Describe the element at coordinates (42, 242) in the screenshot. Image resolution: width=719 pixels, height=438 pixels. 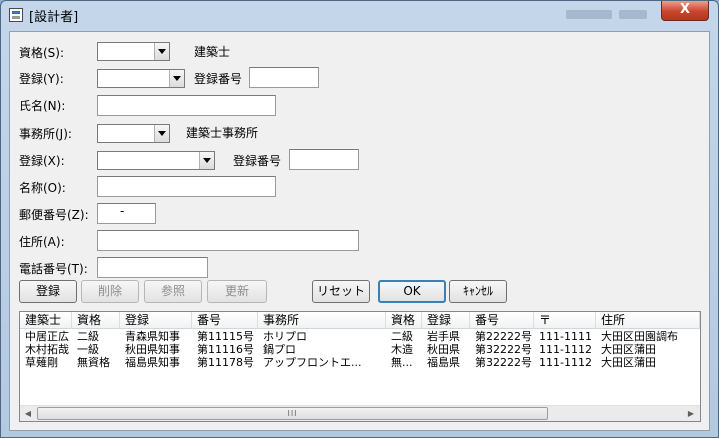
I see `address-label: 住所(A):` at that location.